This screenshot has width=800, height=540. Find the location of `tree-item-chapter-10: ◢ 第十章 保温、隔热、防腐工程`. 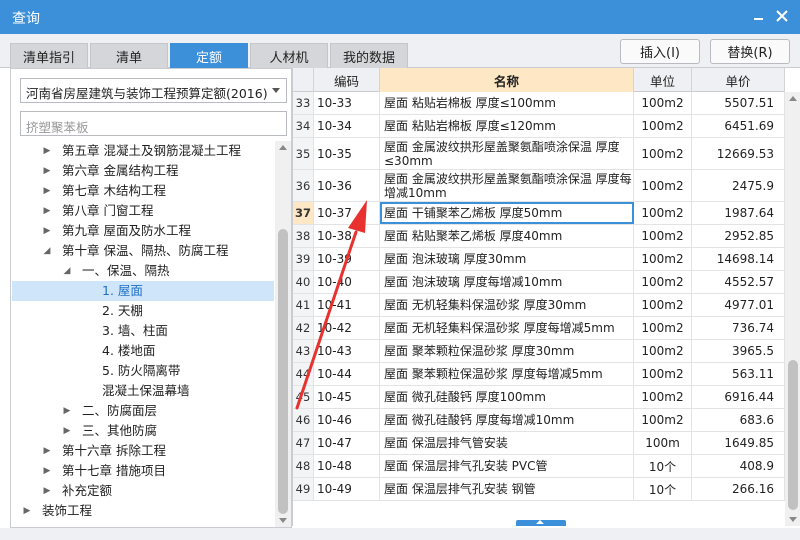

tree-item-chapter-10: ◢ 第十章 保温、隔热、防腐工程 is located at coordinates (143, 251).